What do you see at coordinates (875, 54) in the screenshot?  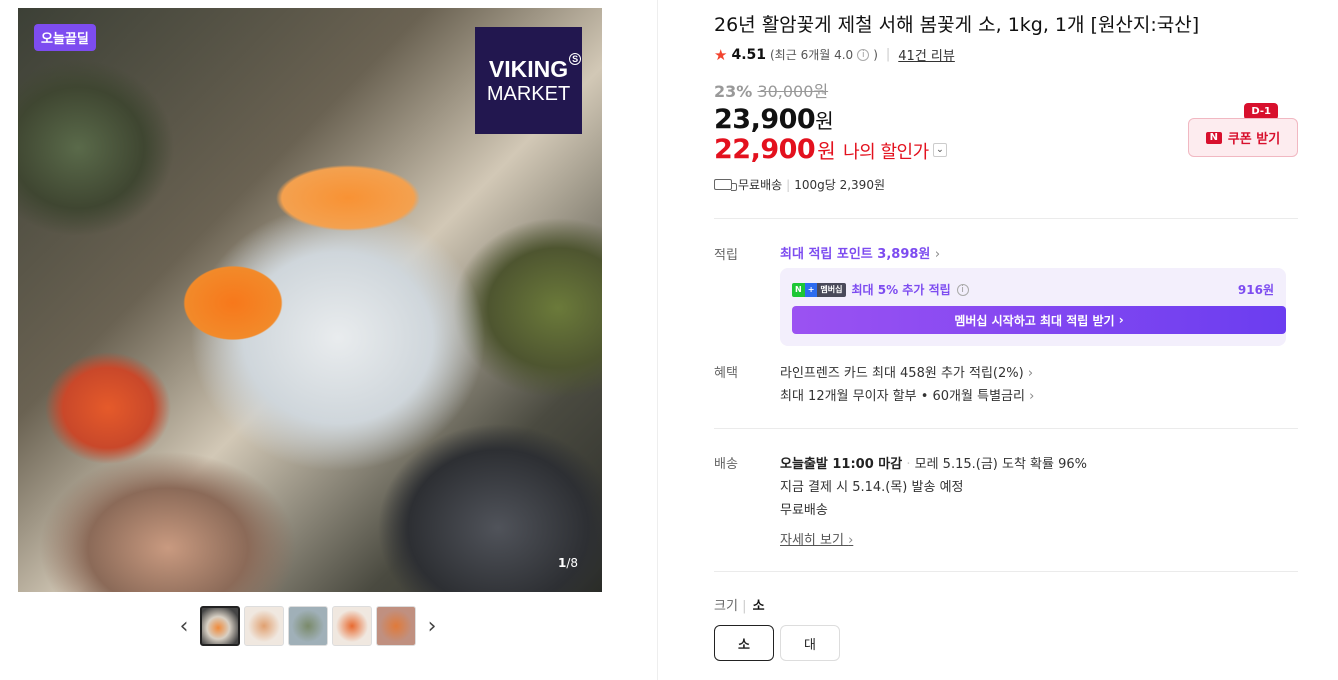 I see `rating-recent-end: )` at bounding box center [875, 54].